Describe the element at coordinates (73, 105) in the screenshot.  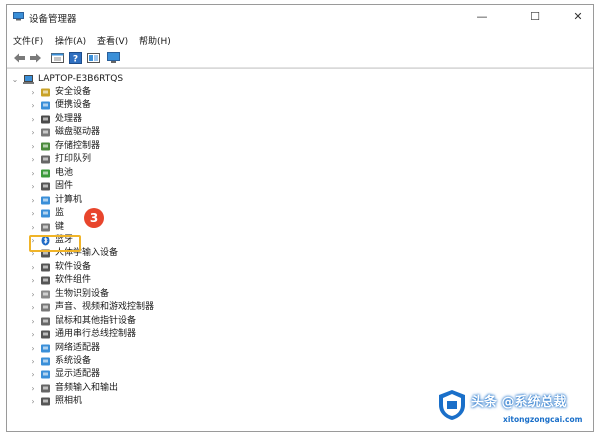
I see `tree-item-label: 便携设备` at that location.